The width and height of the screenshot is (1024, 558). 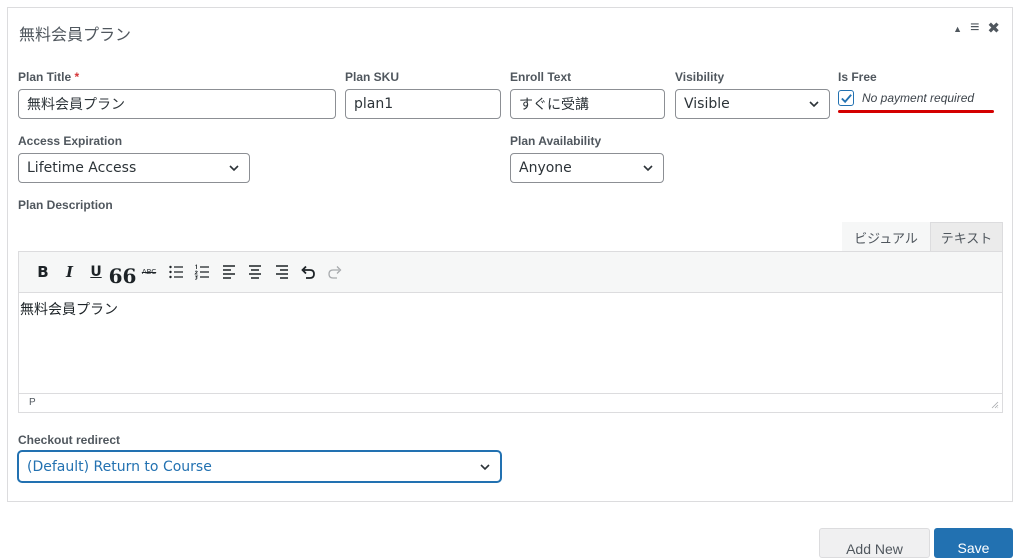 I want to click on panel-controls: ▲ ≡ ✖, so click(x=976, y=28).